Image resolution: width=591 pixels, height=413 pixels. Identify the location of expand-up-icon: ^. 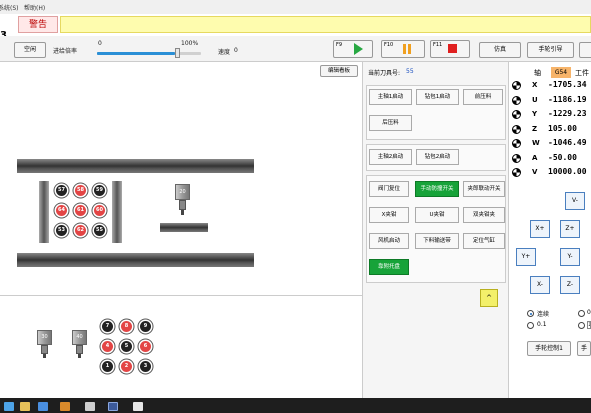
(489, 298).